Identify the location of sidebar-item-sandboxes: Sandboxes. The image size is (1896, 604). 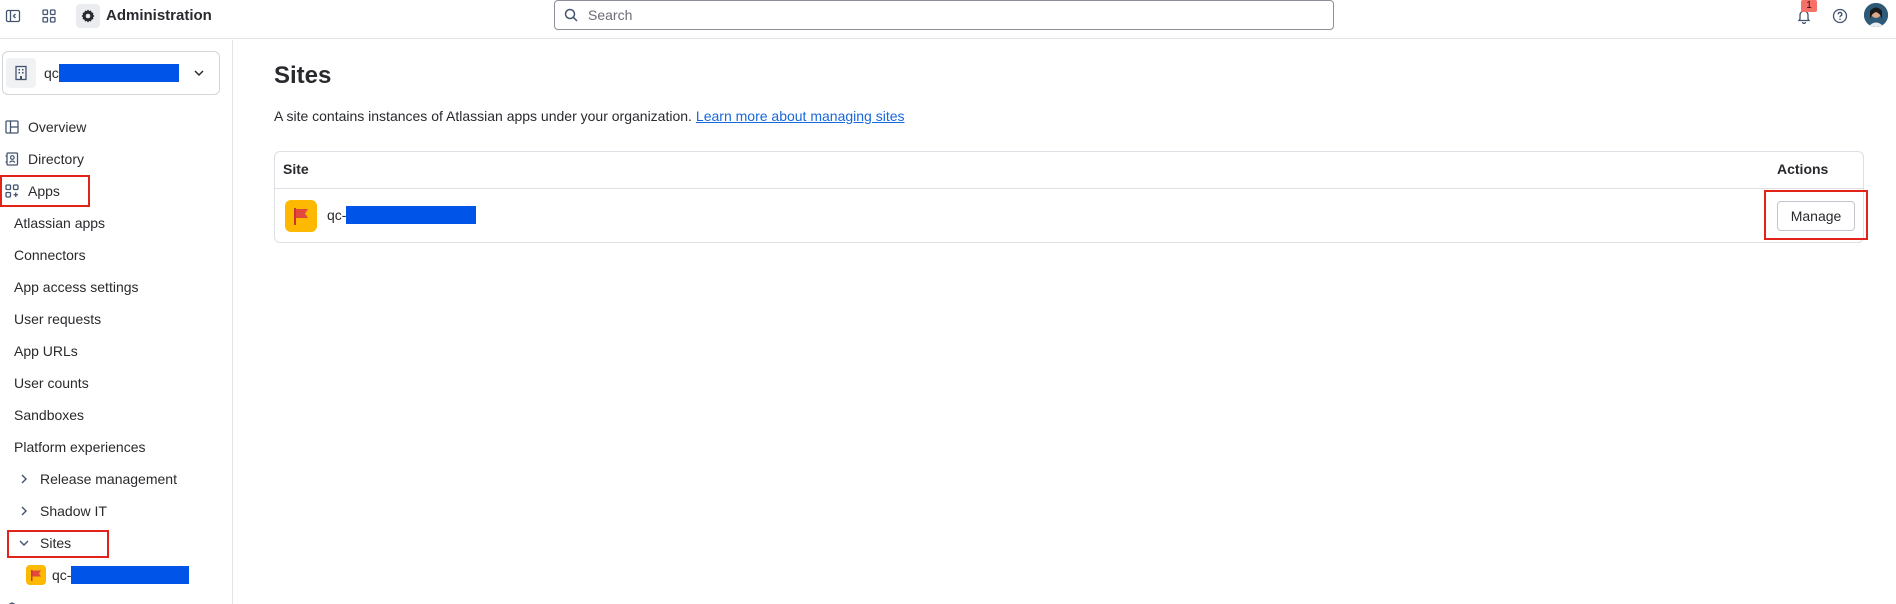
(49, 415).